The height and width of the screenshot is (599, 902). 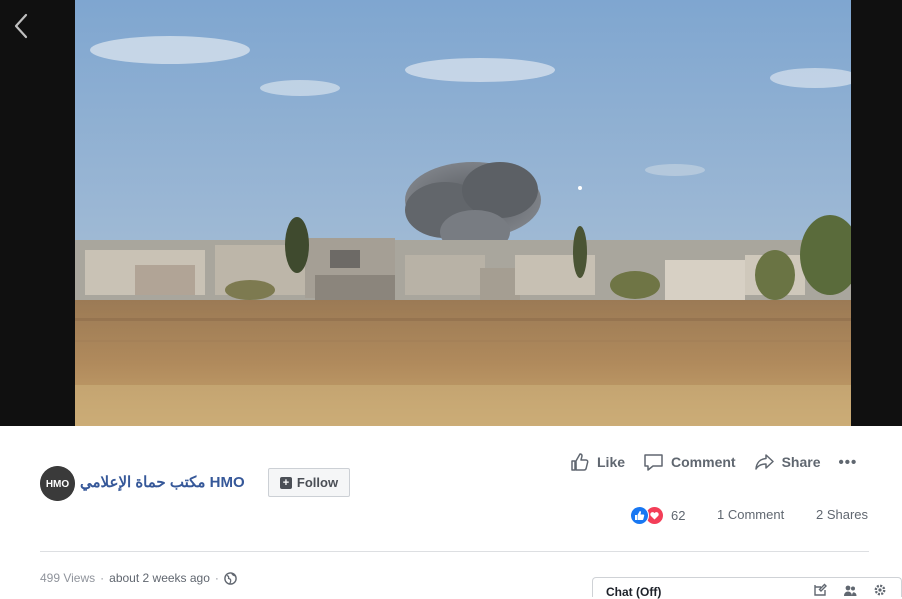 What do you see at coordinates (317, 482) in the screenshot?
I see `follow-label: Follow` at bounding box center [317, 482].